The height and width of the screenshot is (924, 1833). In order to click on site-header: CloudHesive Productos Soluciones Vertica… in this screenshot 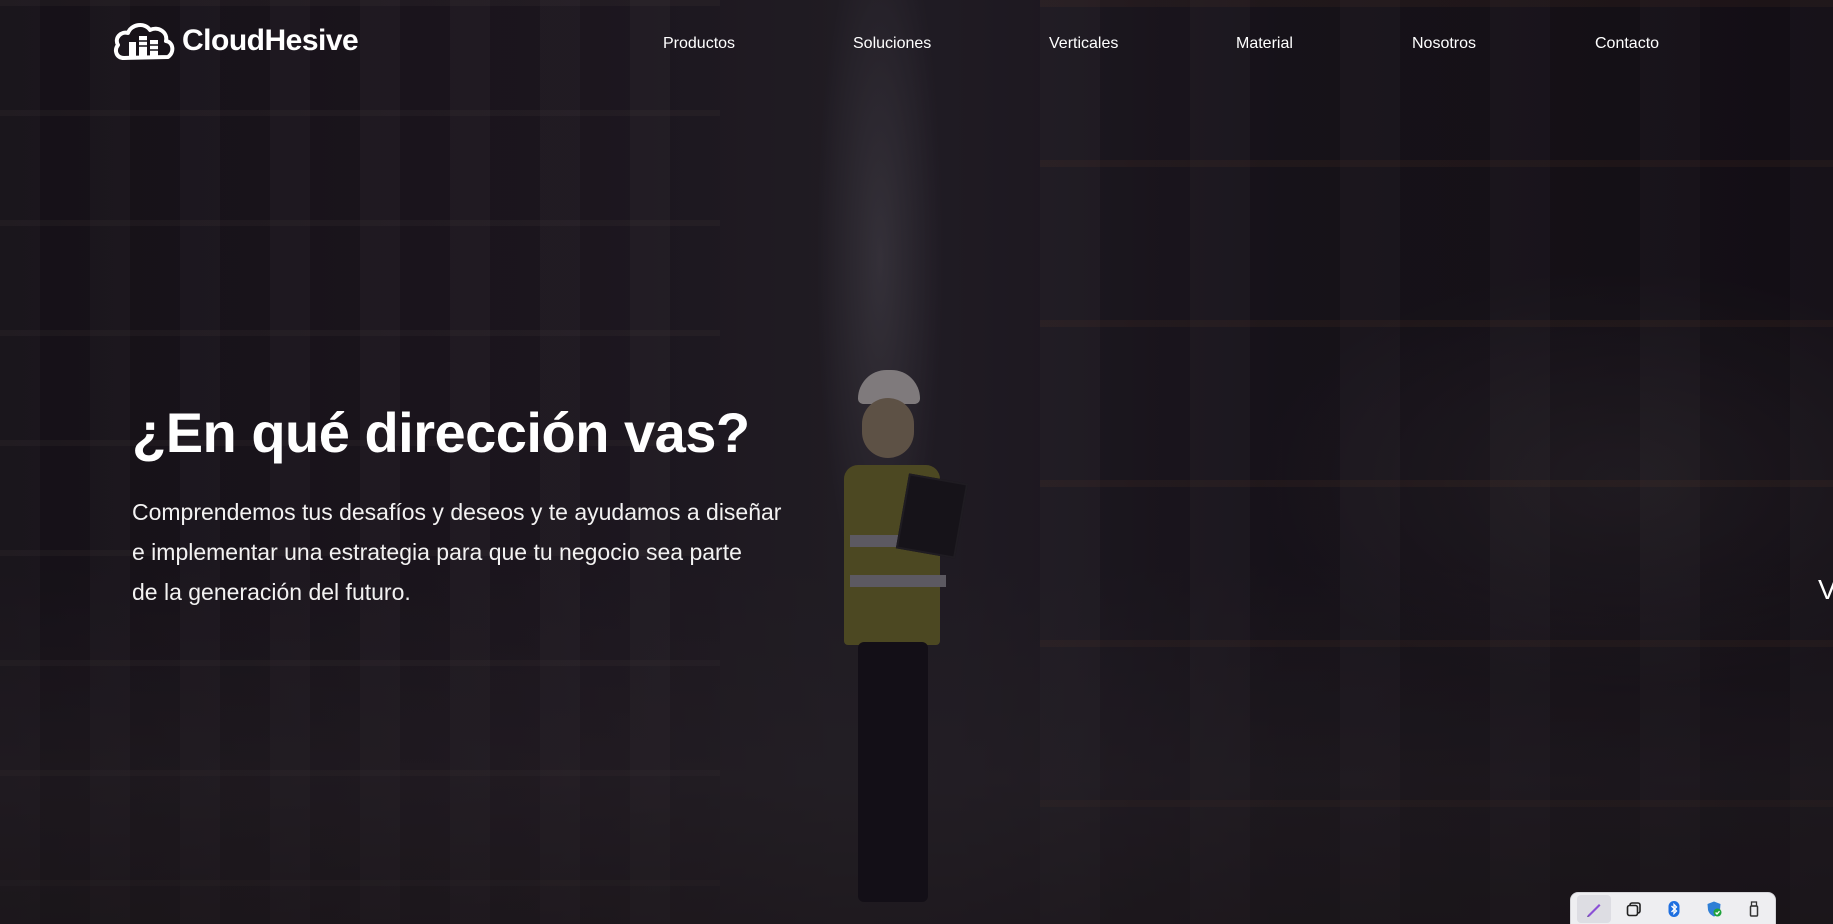, I will do `click(916, 45)`.